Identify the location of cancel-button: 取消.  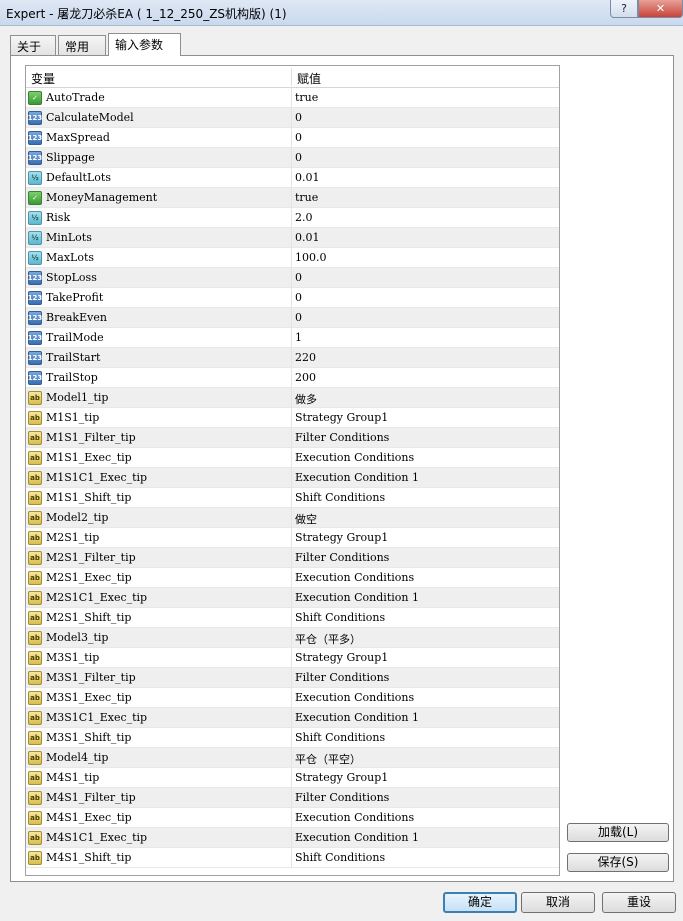
(558, 902).